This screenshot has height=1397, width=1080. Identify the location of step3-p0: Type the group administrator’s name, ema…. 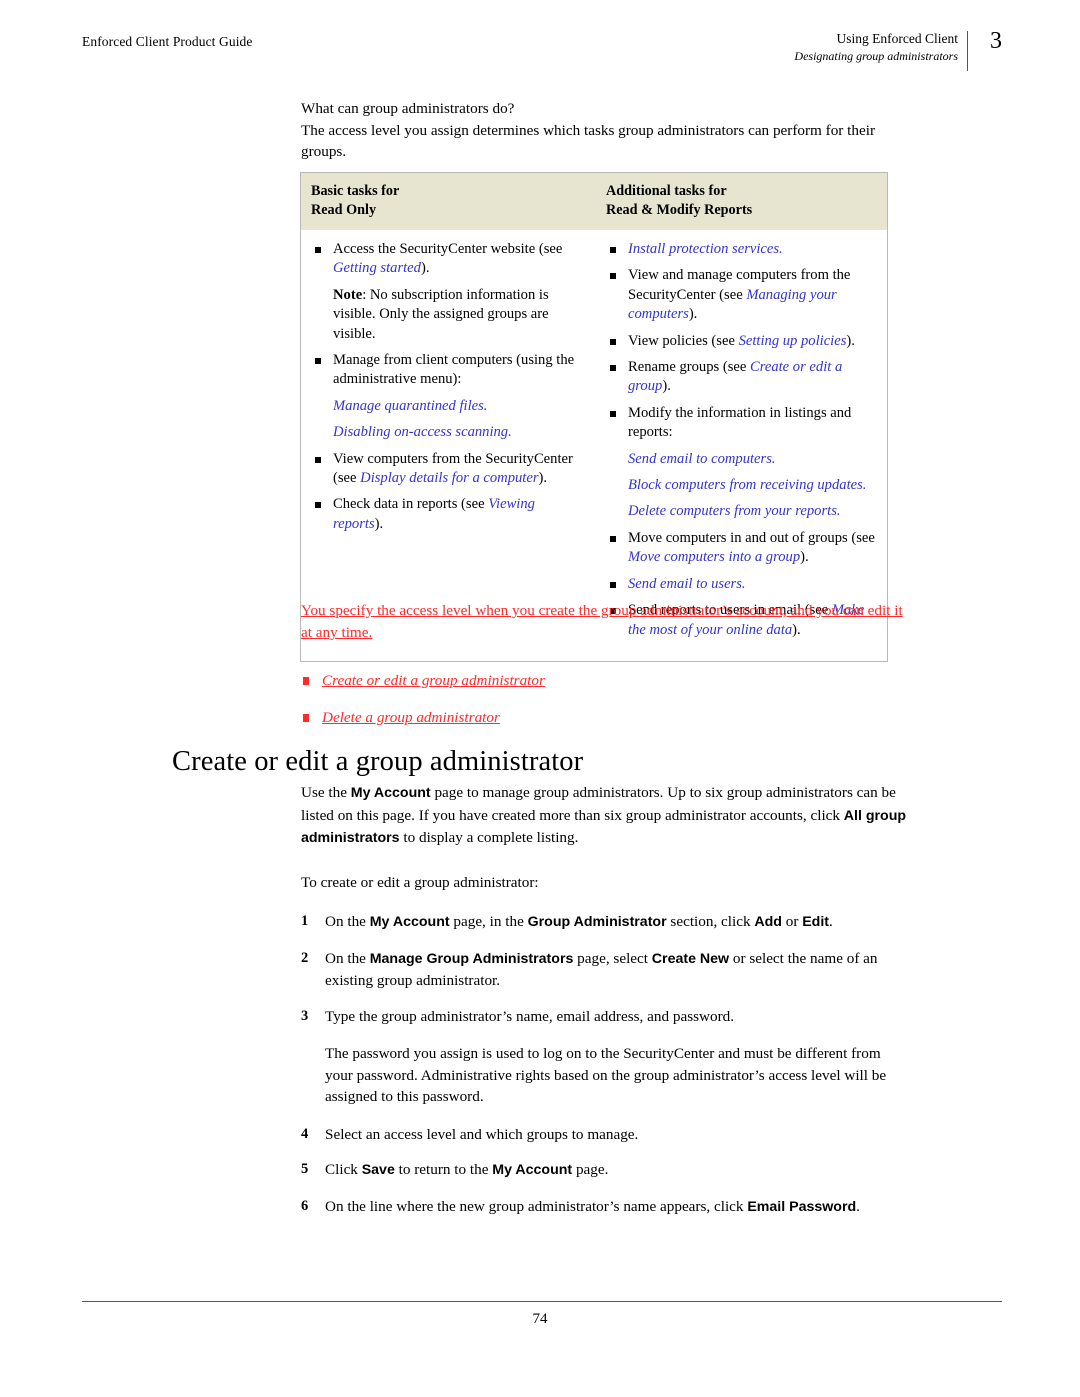
(530, 1016).